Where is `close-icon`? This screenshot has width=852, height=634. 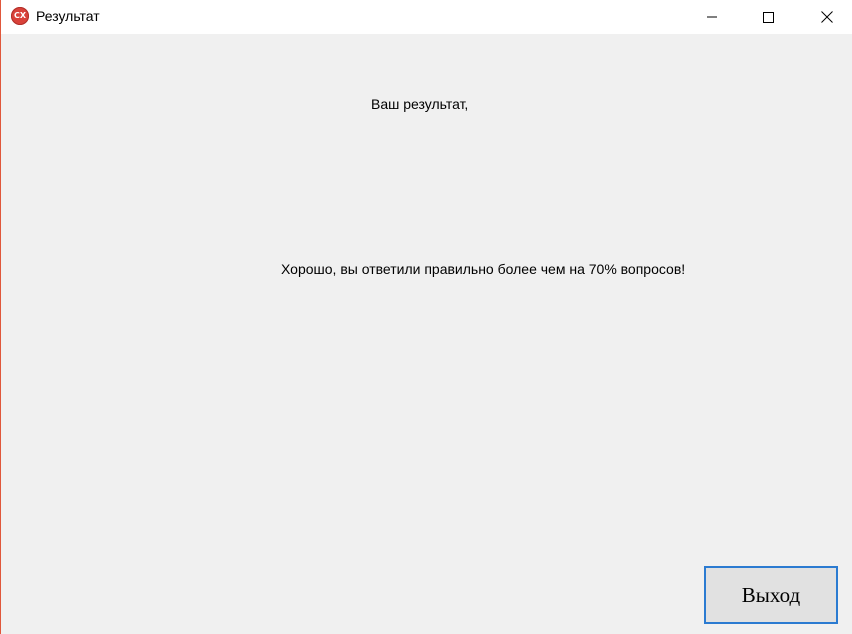 close-icon is located at coordinates (827, 17).